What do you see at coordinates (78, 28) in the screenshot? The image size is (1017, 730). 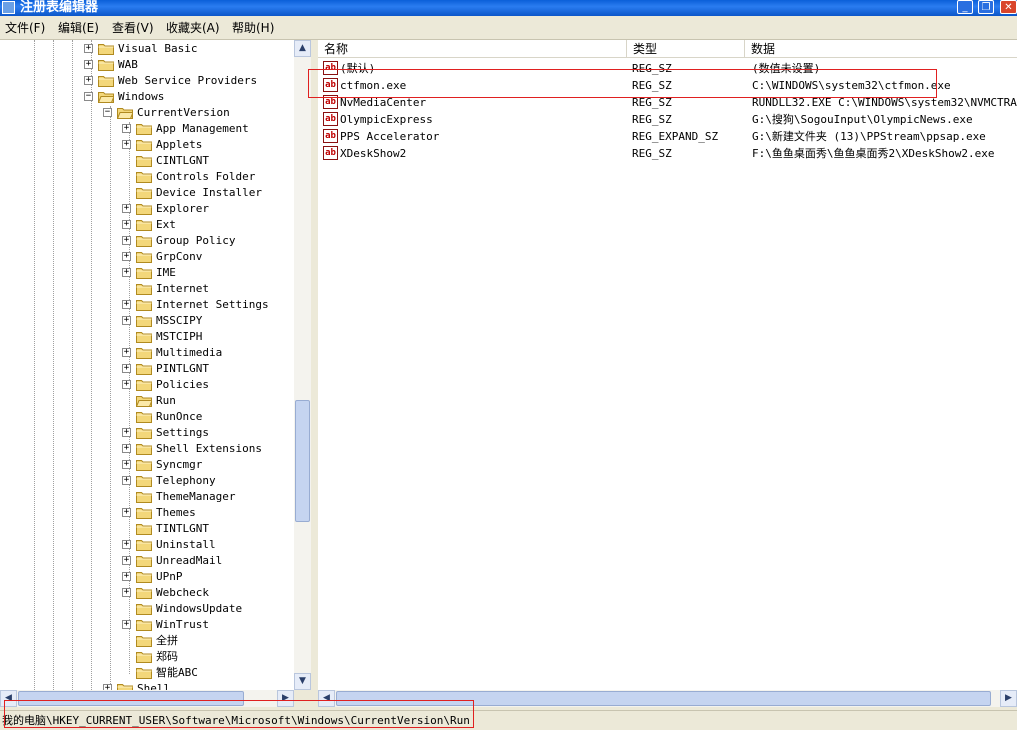 I see `menu-edit: 编辑(E)` at bounding box center [78, 28].